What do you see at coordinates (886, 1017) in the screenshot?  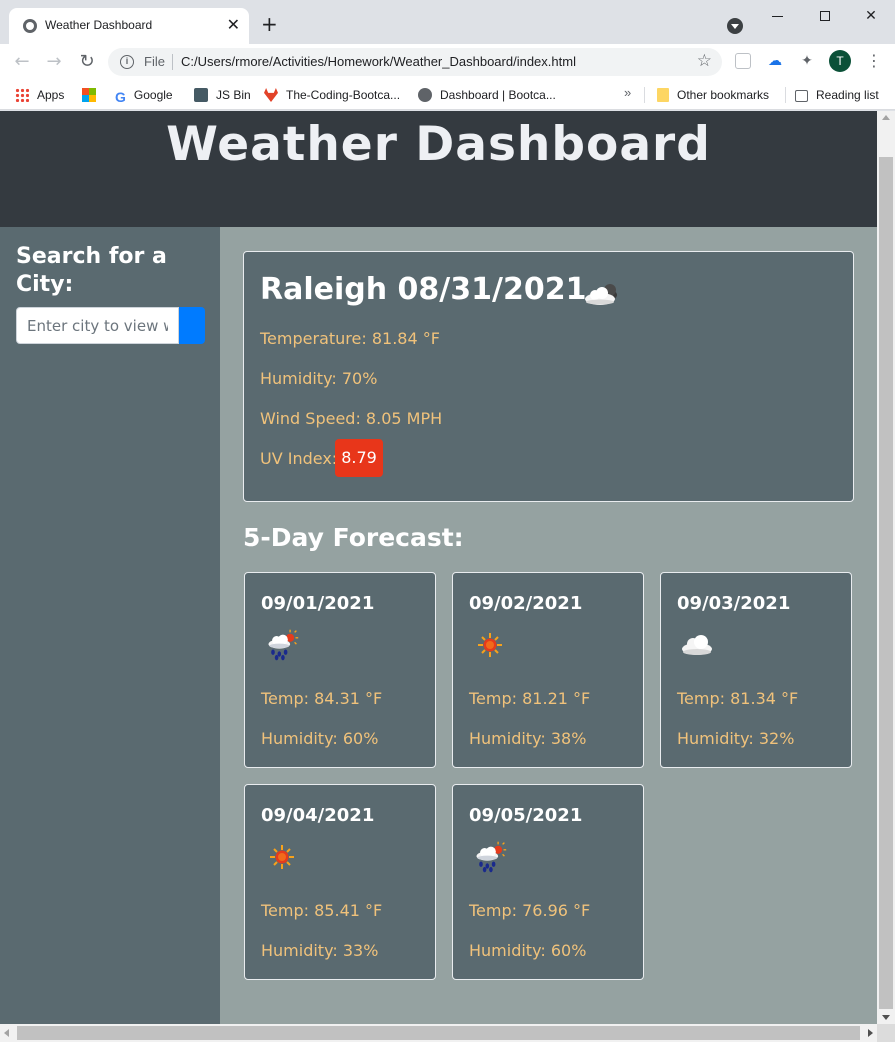 I see `scroll-down-arrow-icon` at bounding box center [886, 1017].